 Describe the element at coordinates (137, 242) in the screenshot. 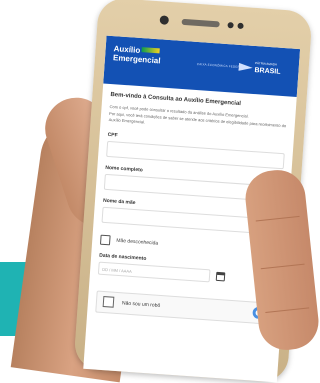

I see `mother-unknown-label: Mãe desconhecida` at that location.